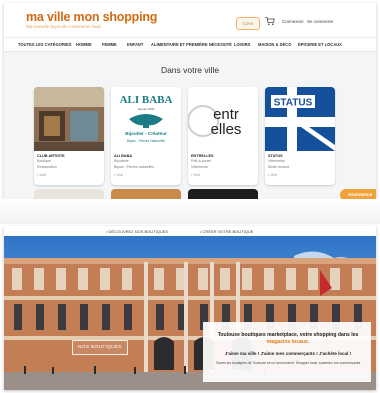 Image resolution: width=380 pixels, height=393 pixels. What do you see at coordinates (279, 167) in the screenshot?
I see `shop-subcategory: Mode homme` at bounding box center [279, 167].